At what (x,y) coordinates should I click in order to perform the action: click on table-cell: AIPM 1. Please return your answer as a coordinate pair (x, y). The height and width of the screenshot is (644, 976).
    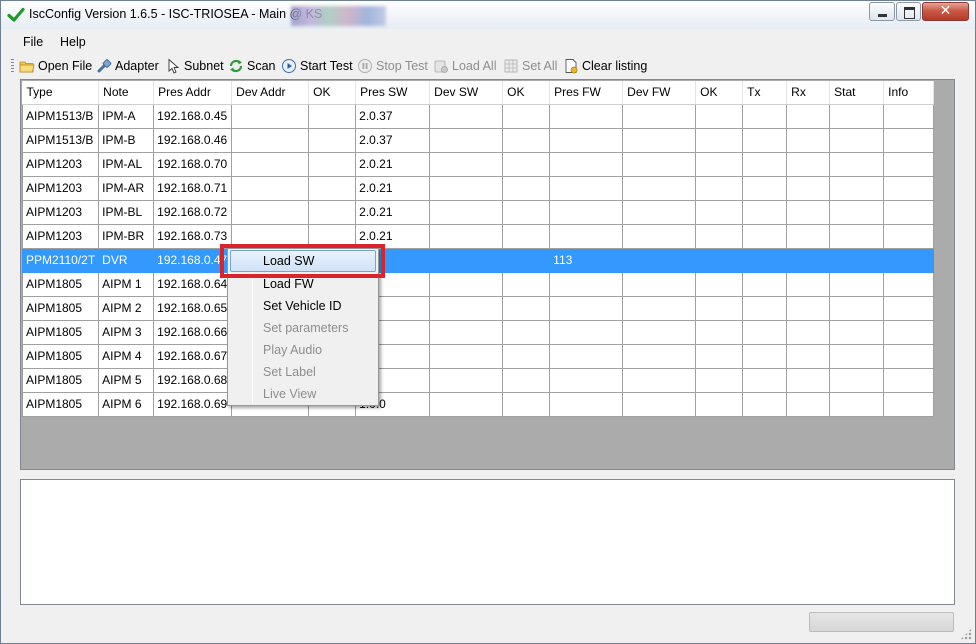
    Looking at the image, I should click on (126, 284).